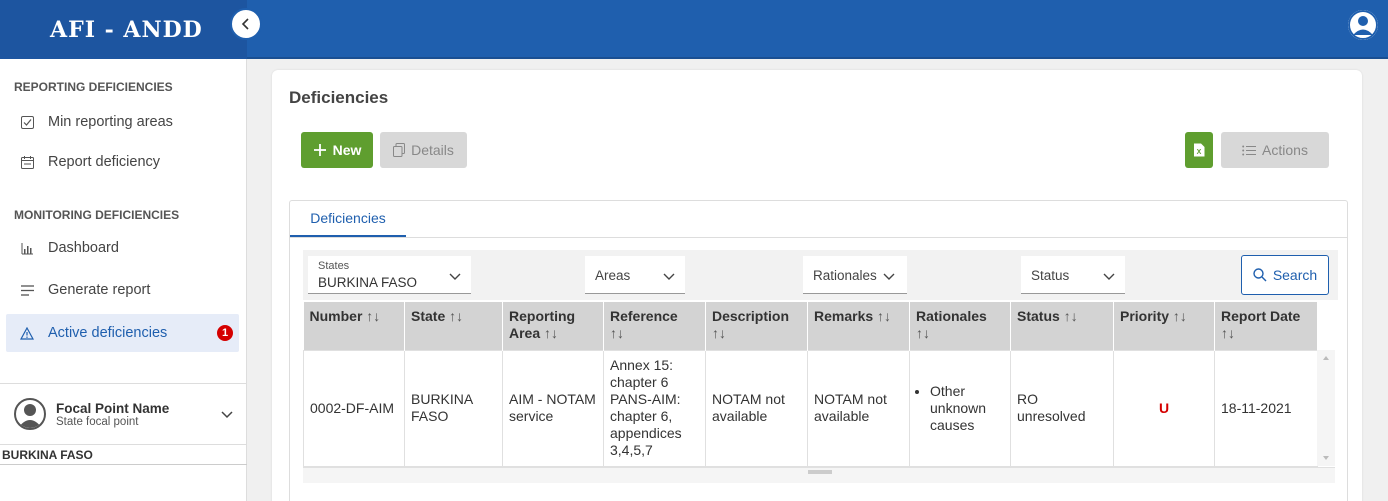 This screenshot has width=1388, height=501. I want to click on user-role: State focal point, so click(97, 421).